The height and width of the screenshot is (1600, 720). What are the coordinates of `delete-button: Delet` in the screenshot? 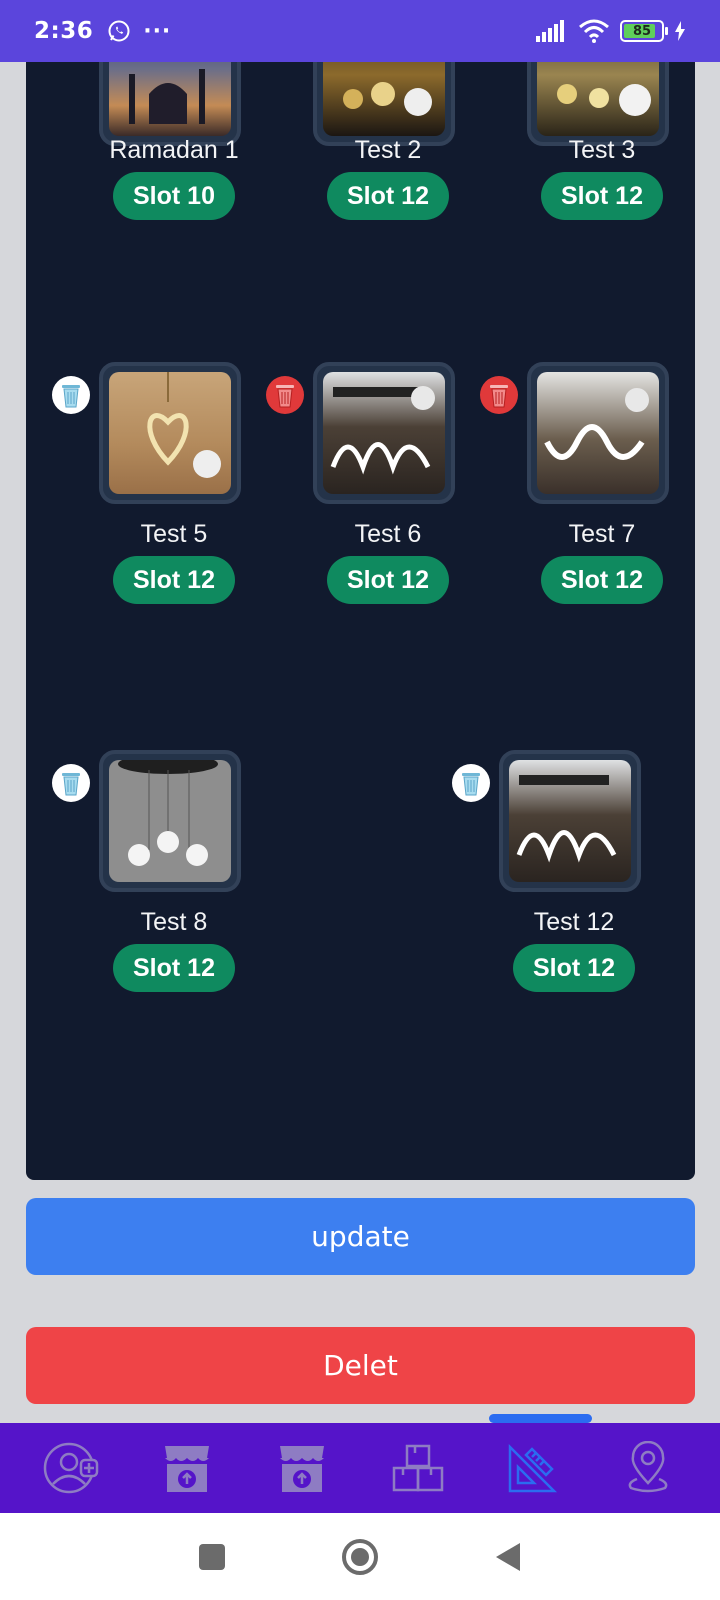 It's located at (360, 1365).